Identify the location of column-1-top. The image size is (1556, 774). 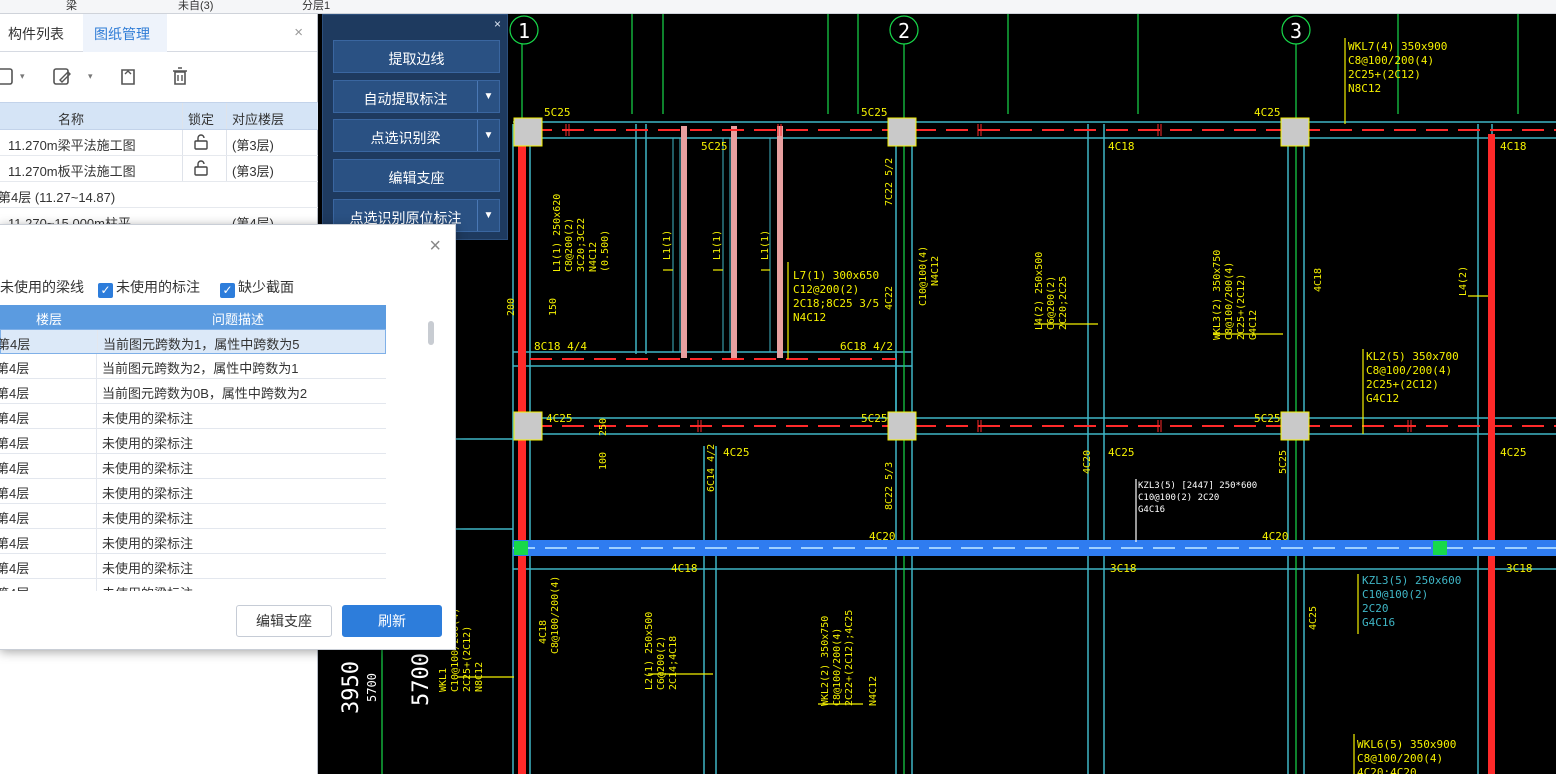
(528, 132).